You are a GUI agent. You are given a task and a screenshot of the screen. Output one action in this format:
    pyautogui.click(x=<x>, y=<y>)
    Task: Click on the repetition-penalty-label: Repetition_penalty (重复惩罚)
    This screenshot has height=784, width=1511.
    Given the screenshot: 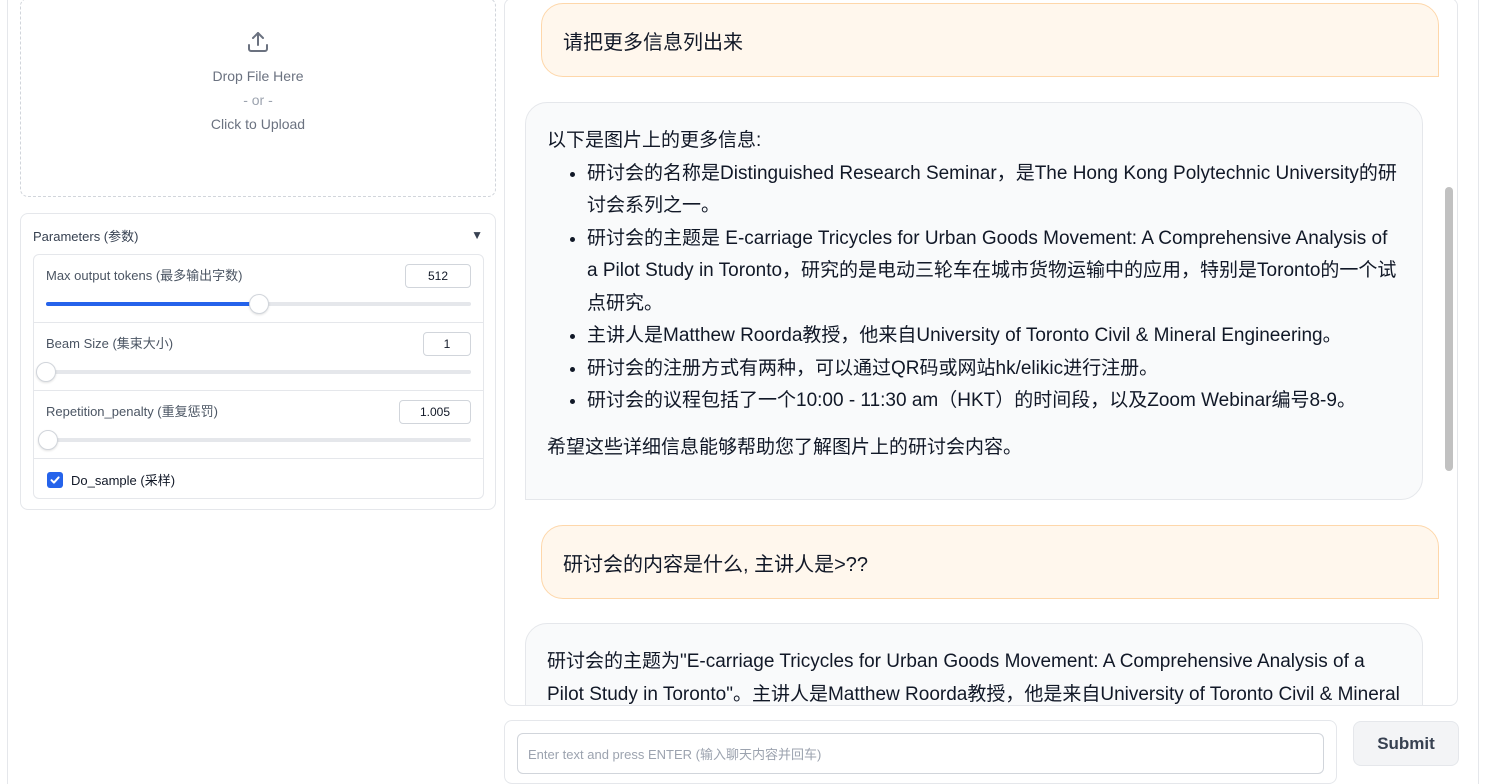 What is the action you would take?
    pyautogui.click(x=132, y=411)
    